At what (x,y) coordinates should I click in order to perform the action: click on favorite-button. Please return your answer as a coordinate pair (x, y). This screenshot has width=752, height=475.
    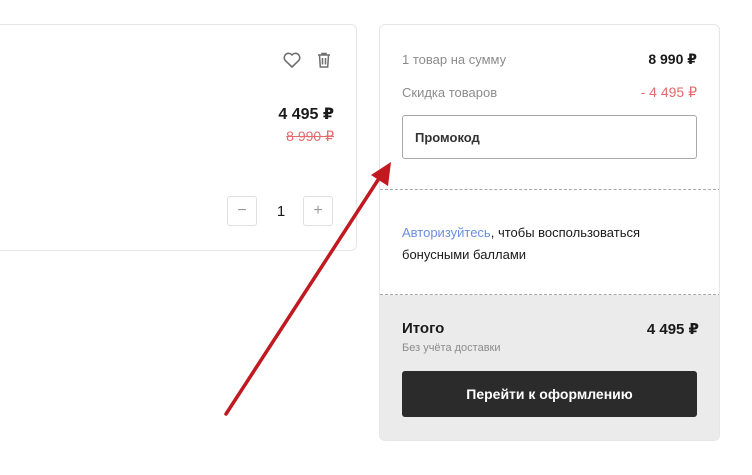
    Looking at the image, I should click on (292, 60).